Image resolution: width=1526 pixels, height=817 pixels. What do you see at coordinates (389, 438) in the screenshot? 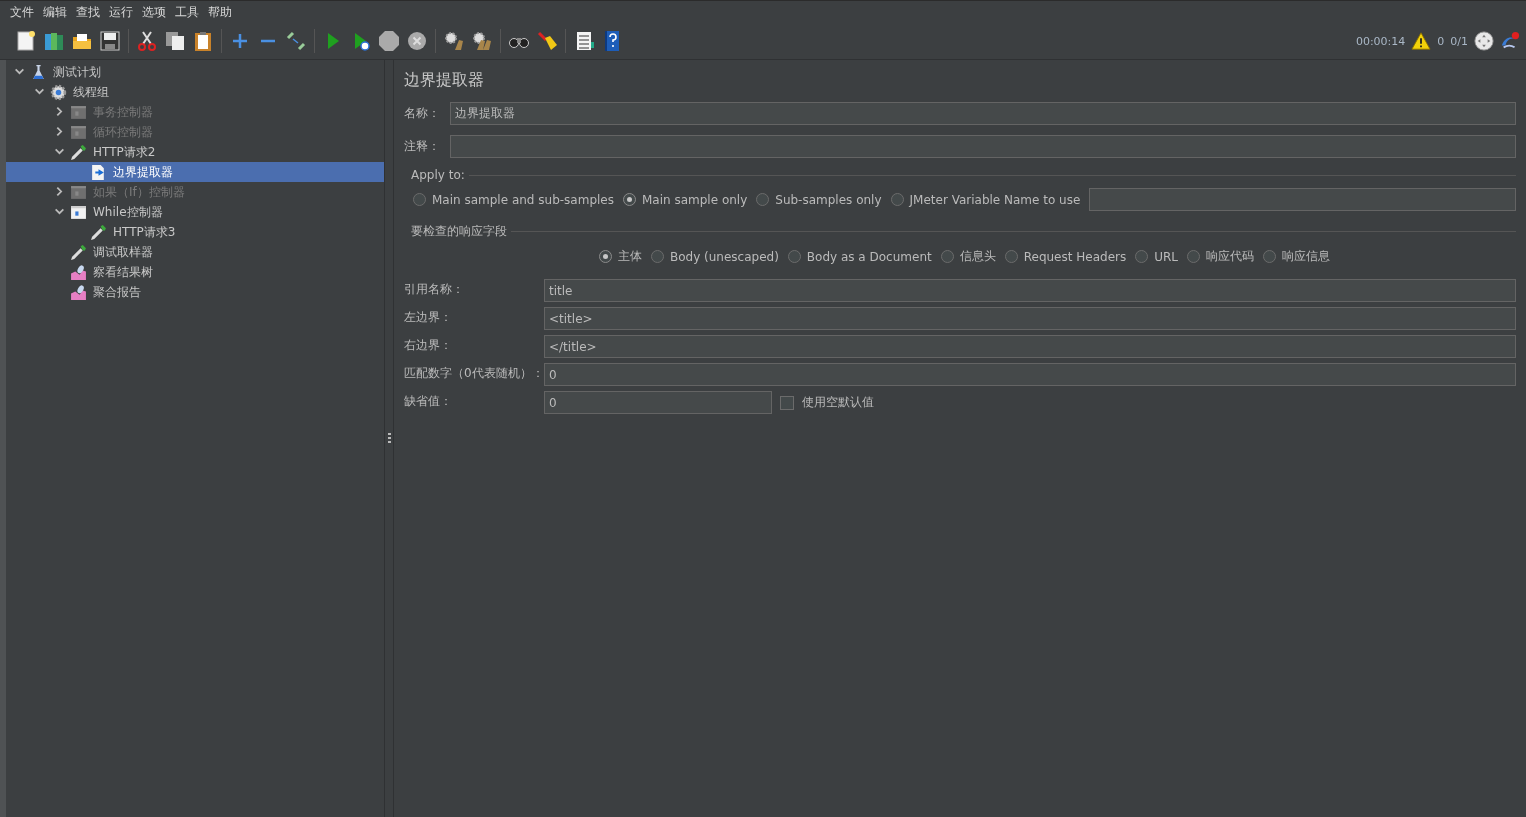
I see `split-handle` at bounding box center [389, 438].